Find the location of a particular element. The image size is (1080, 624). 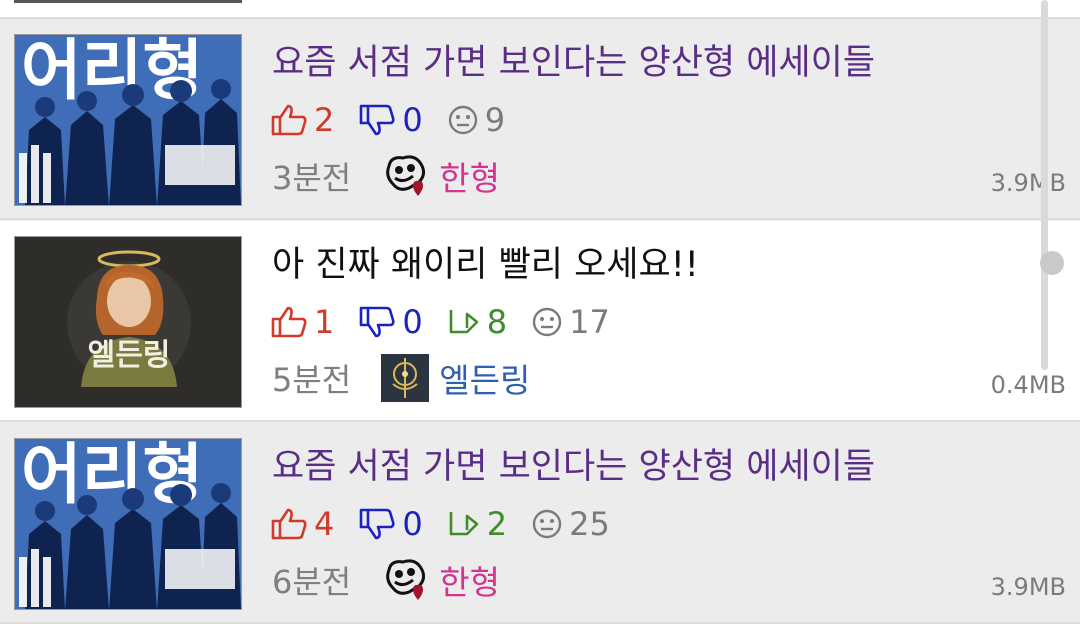

comment-count: 9 is located at coordinates (495, 120).